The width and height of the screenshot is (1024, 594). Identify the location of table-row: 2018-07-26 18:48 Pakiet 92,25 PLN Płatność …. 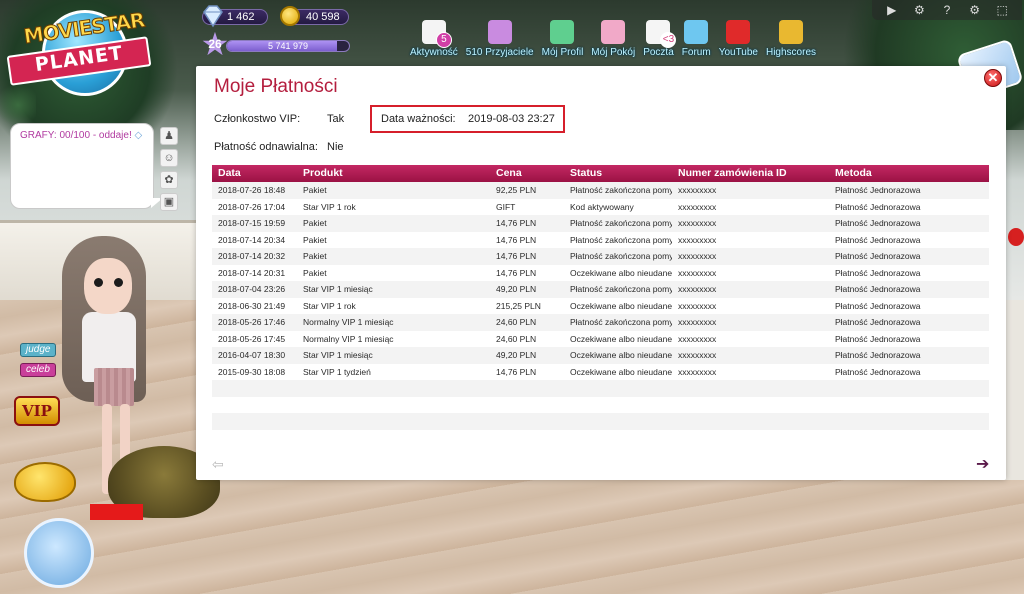
(600, 190).